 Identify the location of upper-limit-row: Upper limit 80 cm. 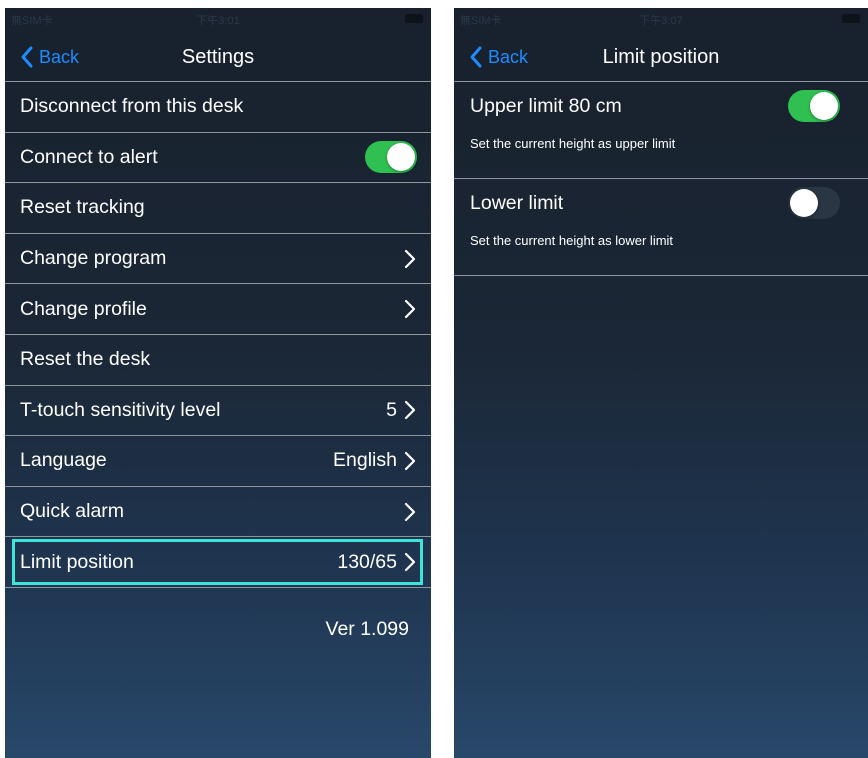
(661, 106).